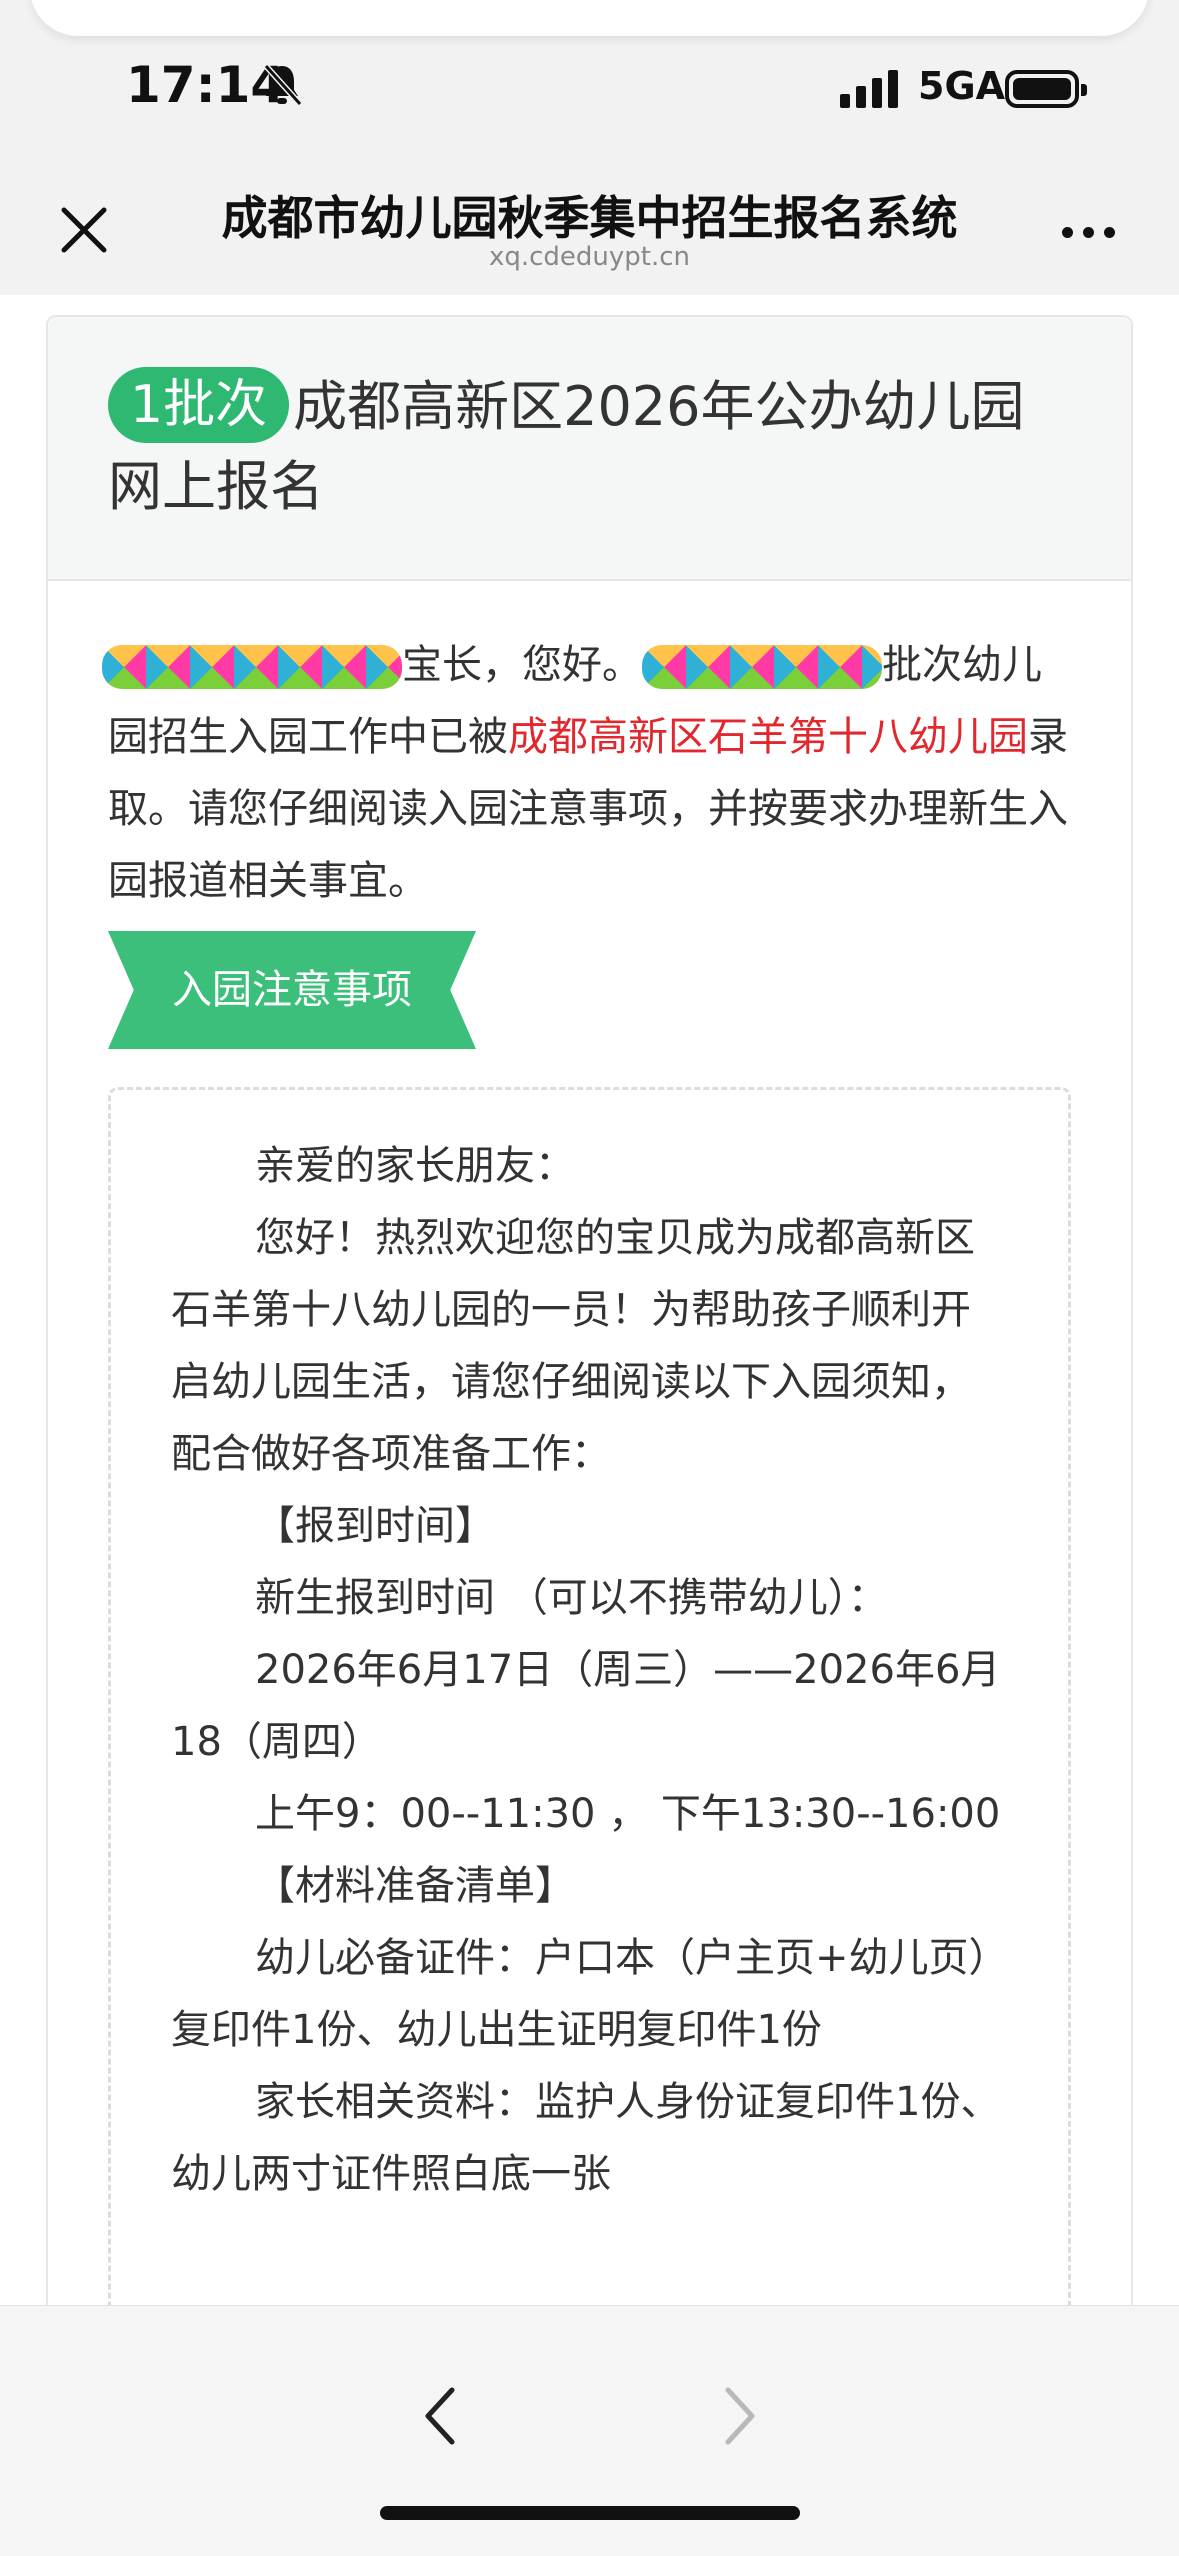 Image resolution: width=1179 pixels, height=2556 pixels. I want to click on notice-line: 新生报到时间 （可以不携带幼儿）：, so click(571, 1598).